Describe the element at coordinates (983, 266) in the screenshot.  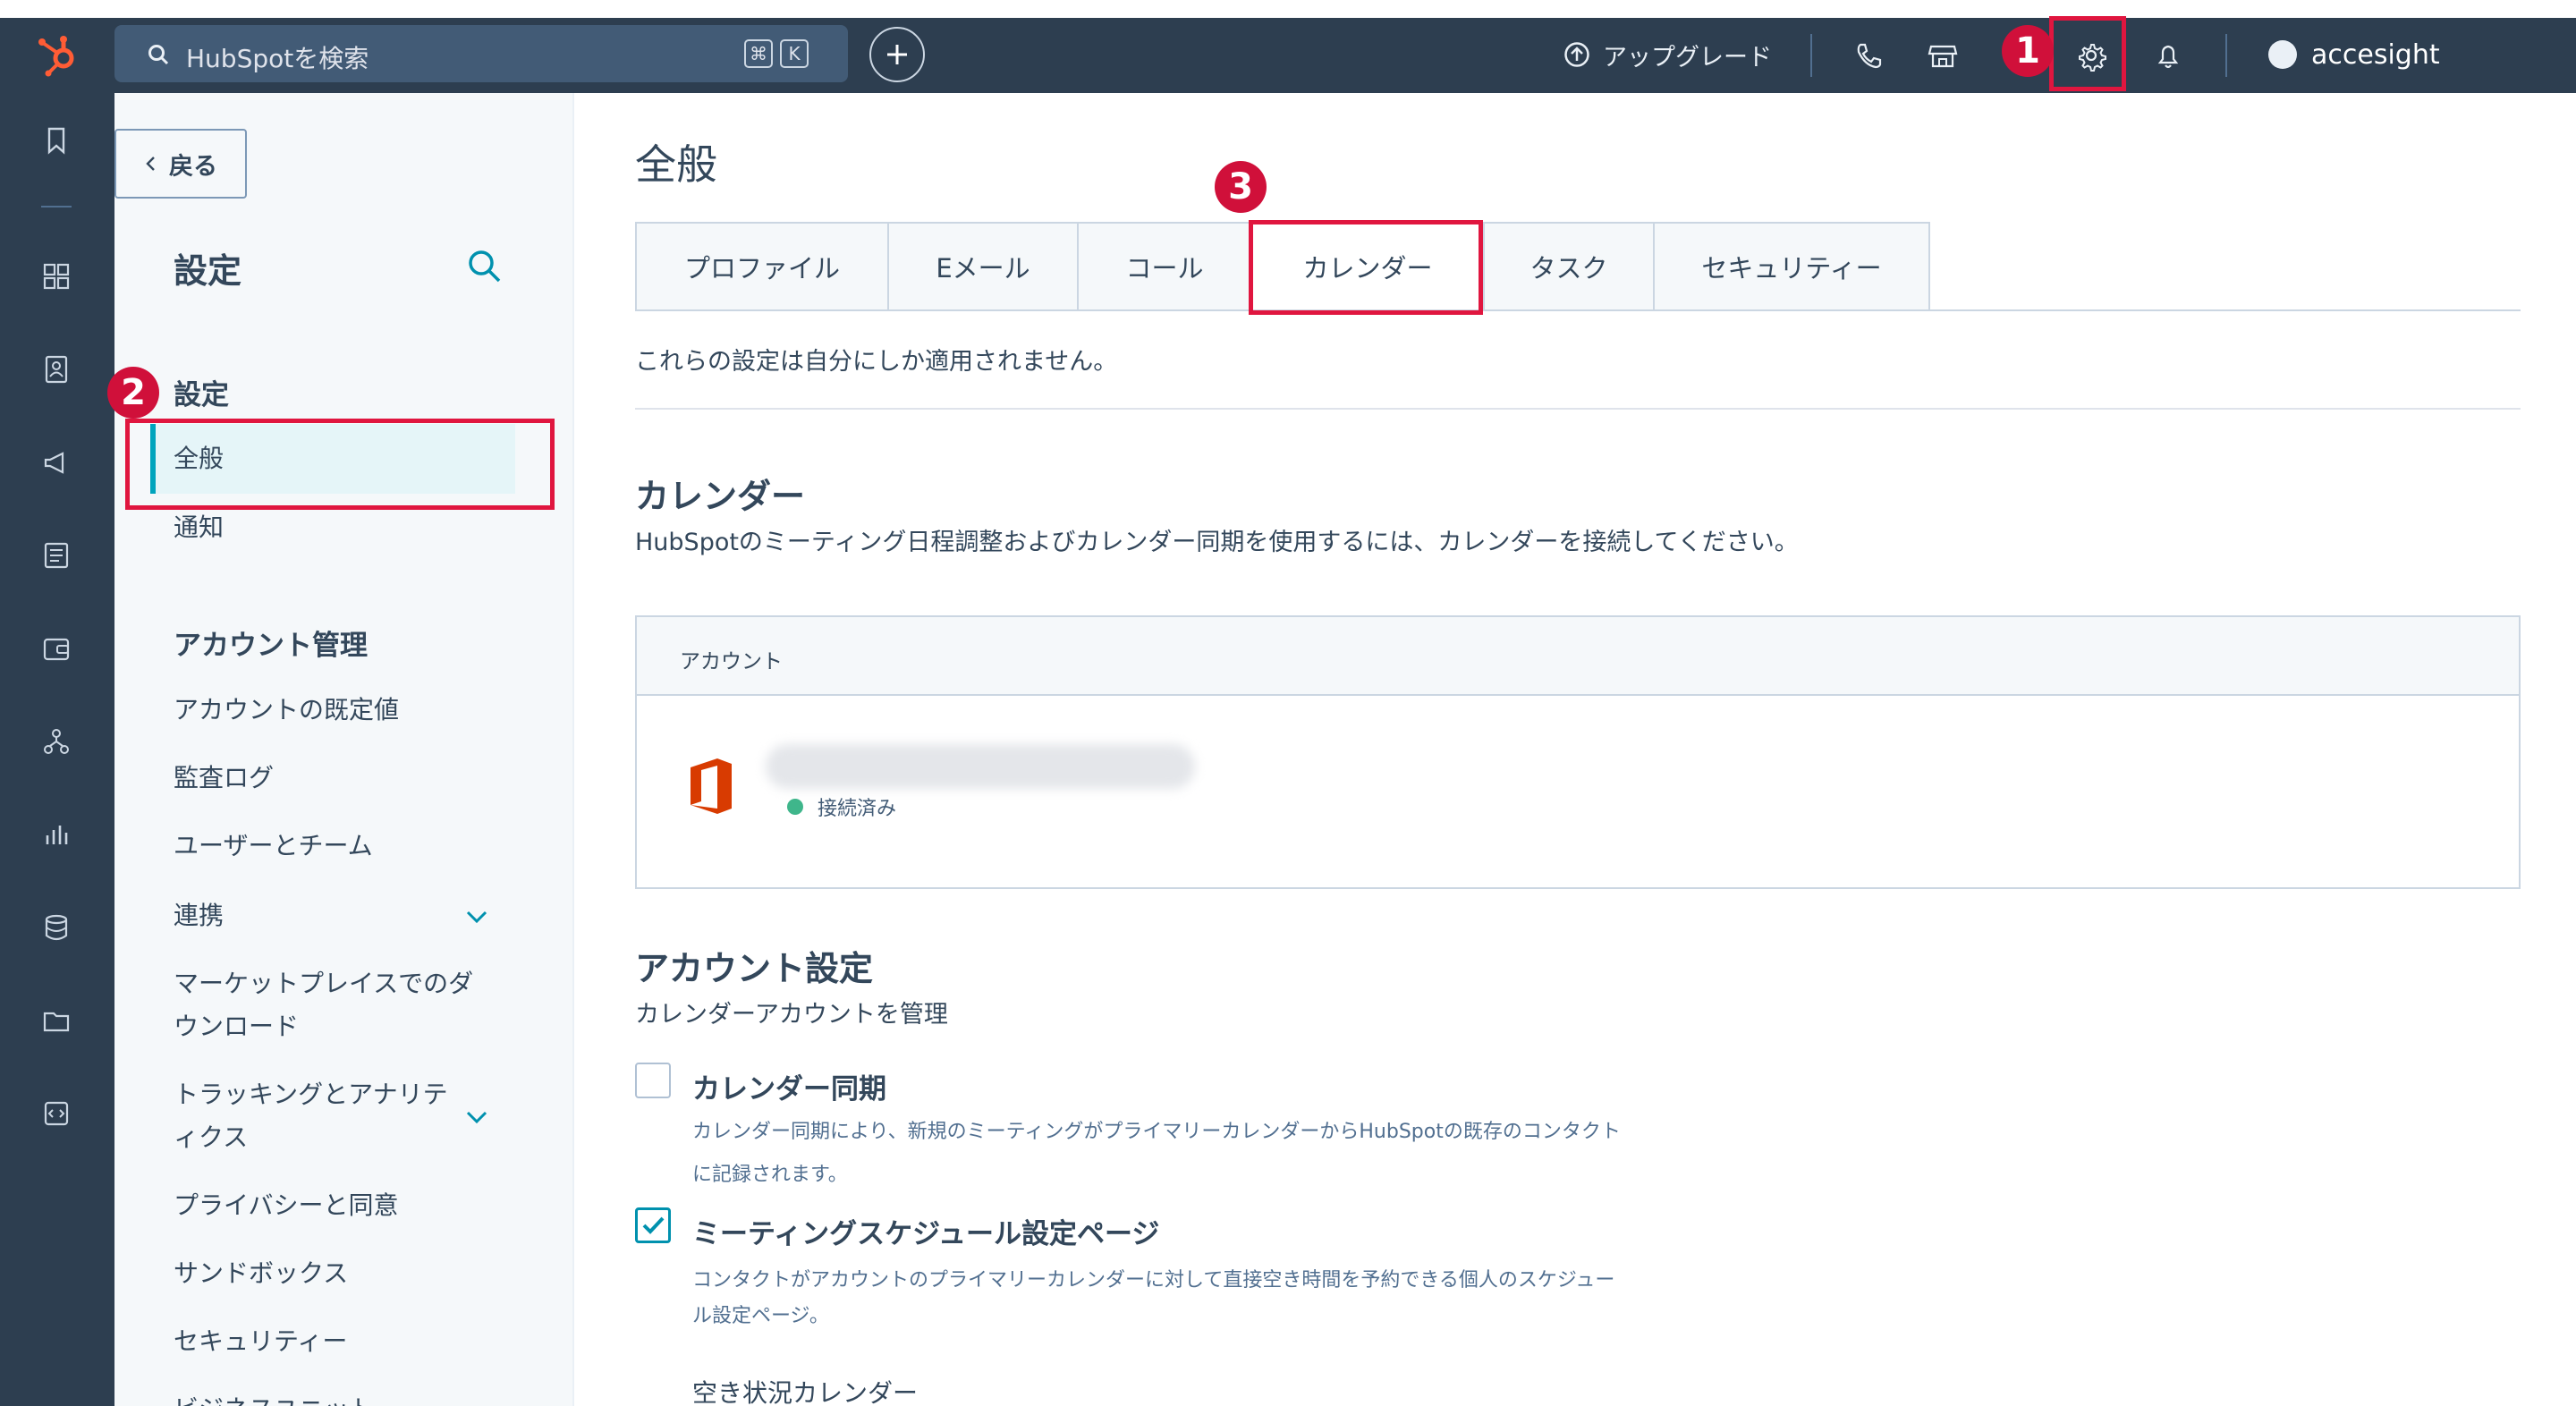
I see `tab-email: Eメール` at that location.